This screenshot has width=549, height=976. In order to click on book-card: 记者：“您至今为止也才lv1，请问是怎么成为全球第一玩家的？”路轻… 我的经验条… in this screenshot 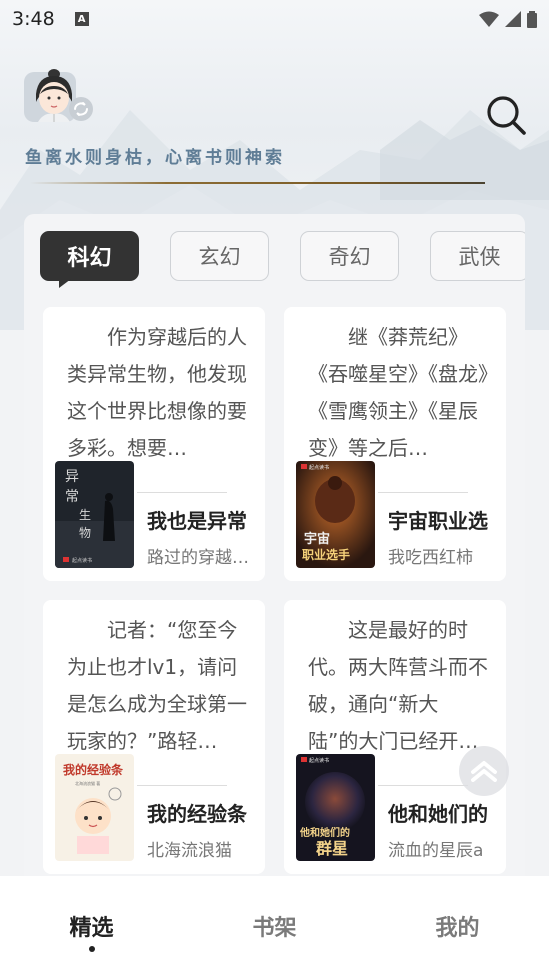, I will do `click(154, 737)`.